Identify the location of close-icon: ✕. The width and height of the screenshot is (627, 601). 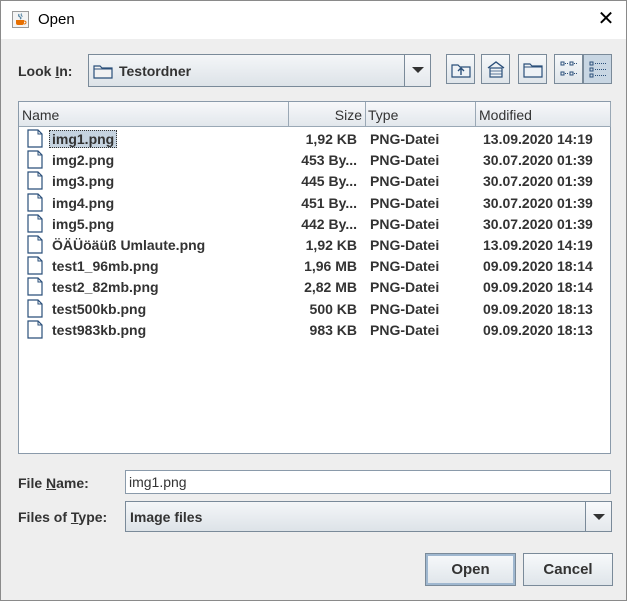
(606, 20).